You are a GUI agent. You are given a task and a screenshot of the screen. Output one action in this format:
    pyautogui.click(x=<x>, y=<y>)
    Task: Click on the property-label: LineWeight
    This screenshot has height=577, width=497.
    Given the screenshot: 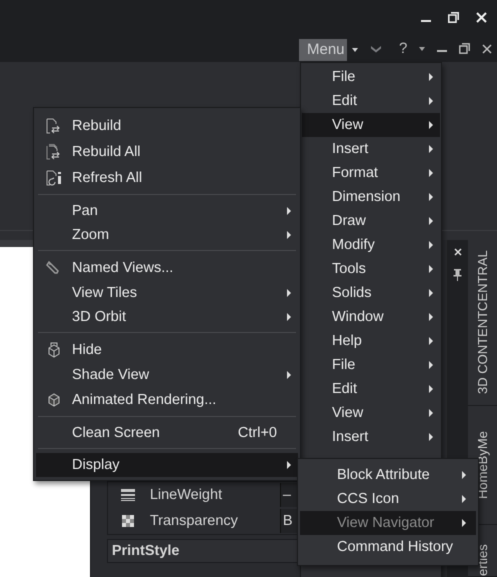 What is the action you would take?
    pyautogui.click(x=186, y=495)
    